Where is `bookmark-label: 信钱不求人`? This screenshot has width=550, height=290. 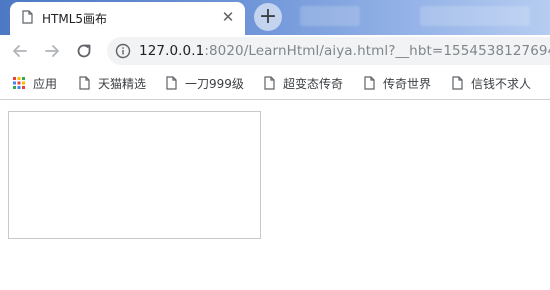
bookmark-label: 信钱不求人 is located at coordinates (501, 83).